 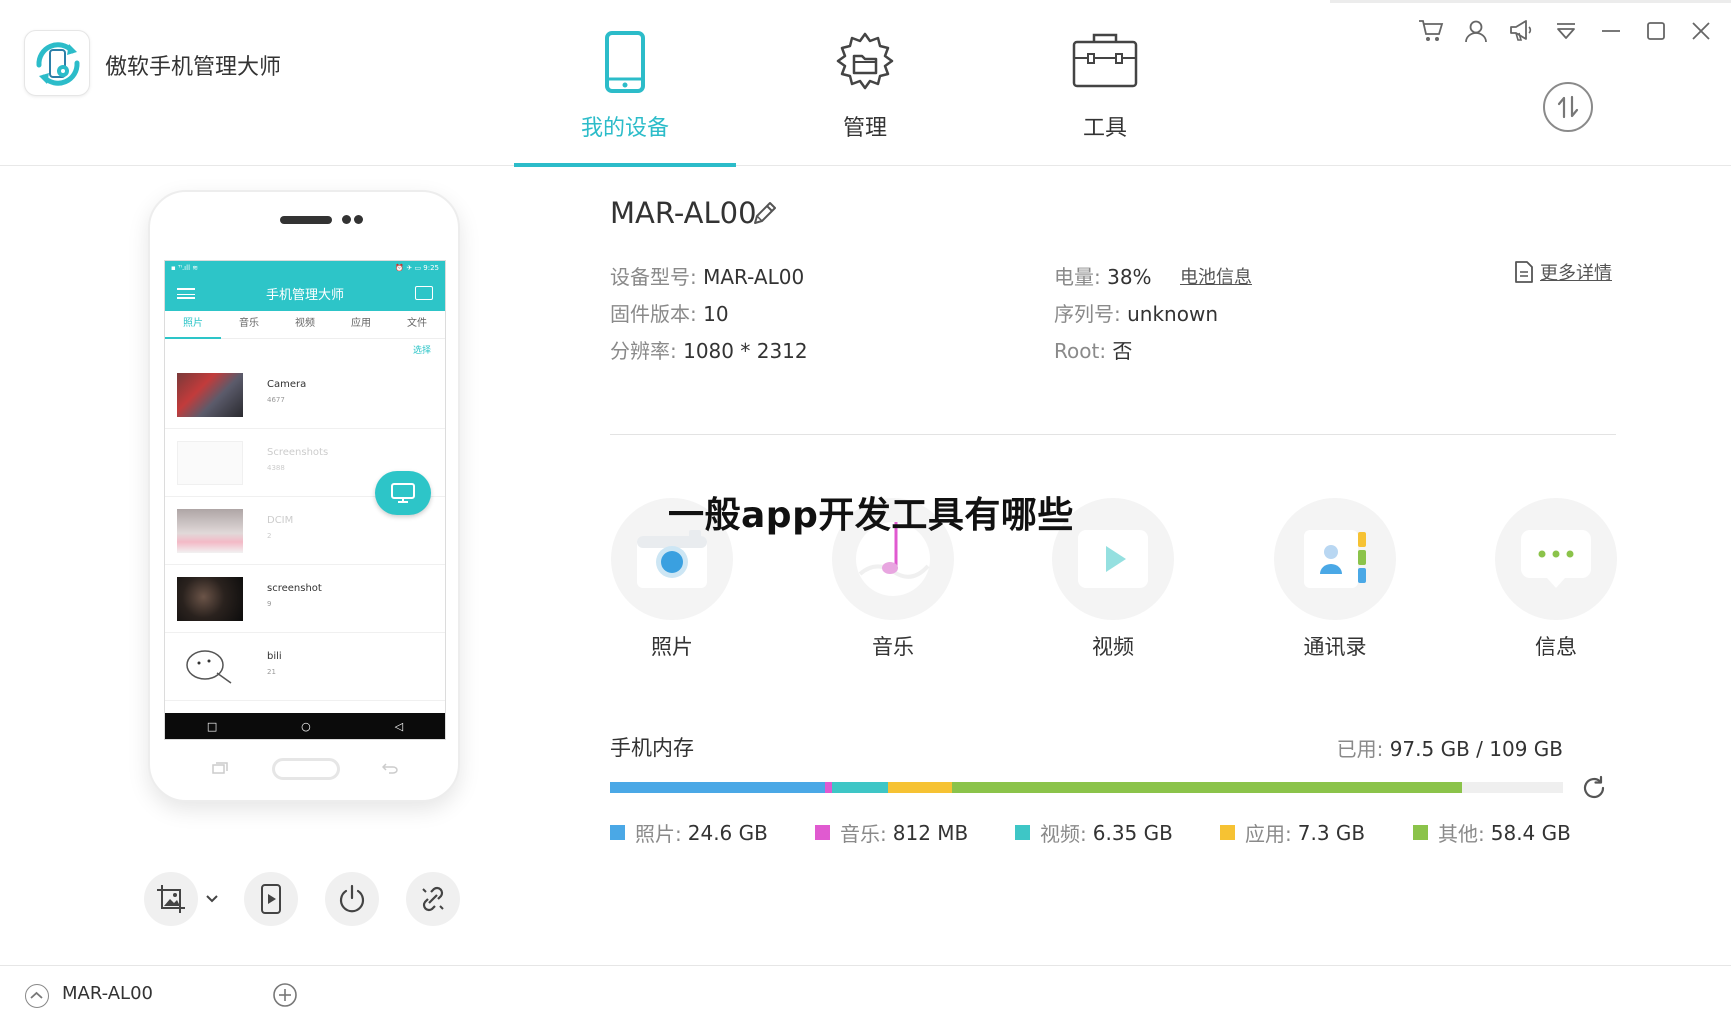 I want to click on megaphone-icon, so click(x=1521, y=31).